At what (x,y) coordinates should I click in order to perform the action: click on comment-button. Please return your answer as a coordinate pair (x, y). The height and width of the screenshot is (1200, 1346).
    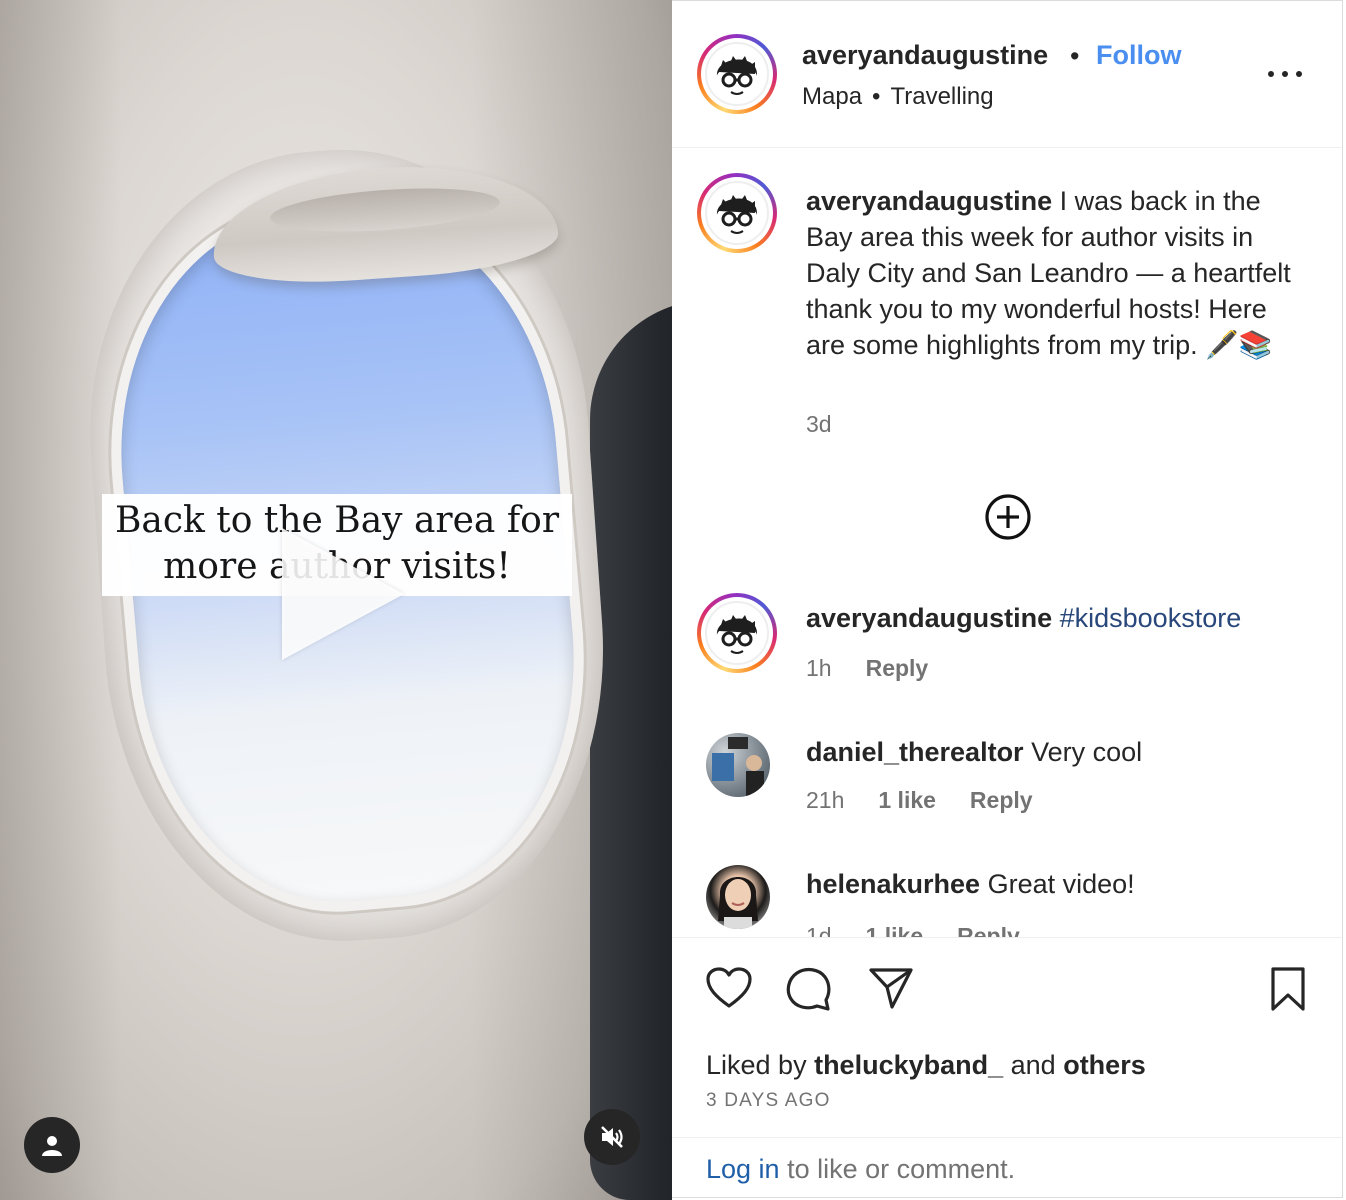
    Looking at the image, I should click on (809, 991).